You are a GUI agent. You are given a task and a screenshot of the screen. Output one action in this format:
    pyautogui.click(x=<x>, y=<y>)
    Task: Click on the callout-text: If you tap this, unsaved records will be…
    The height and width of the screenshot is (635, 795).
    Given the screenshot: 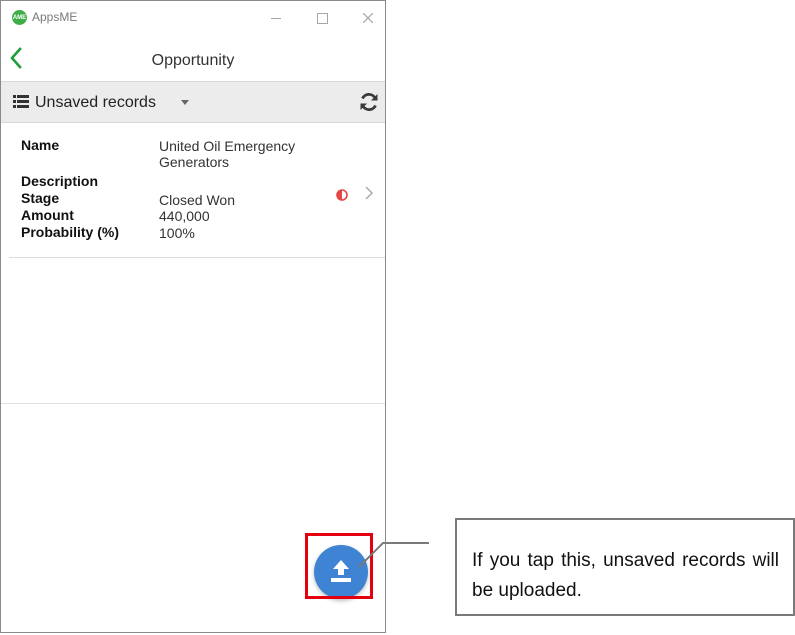 What is the action you would take?
    pyautogui.click(x=625, y=575)
    